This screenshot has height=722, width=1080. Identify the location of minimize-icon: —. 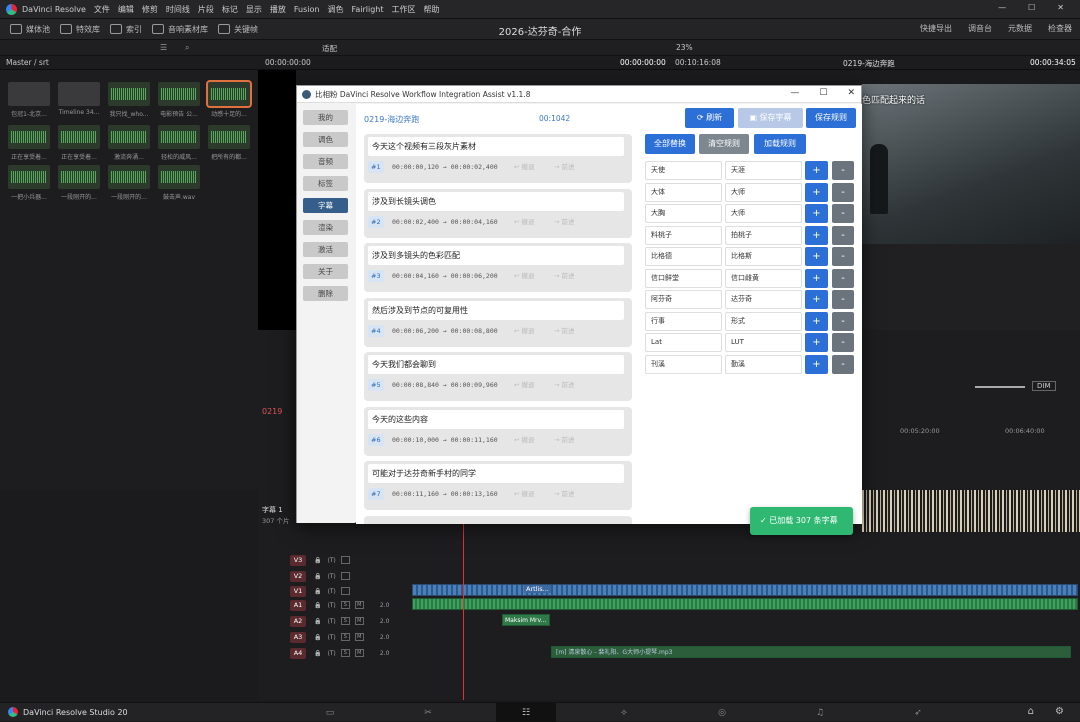
(1002, 7).